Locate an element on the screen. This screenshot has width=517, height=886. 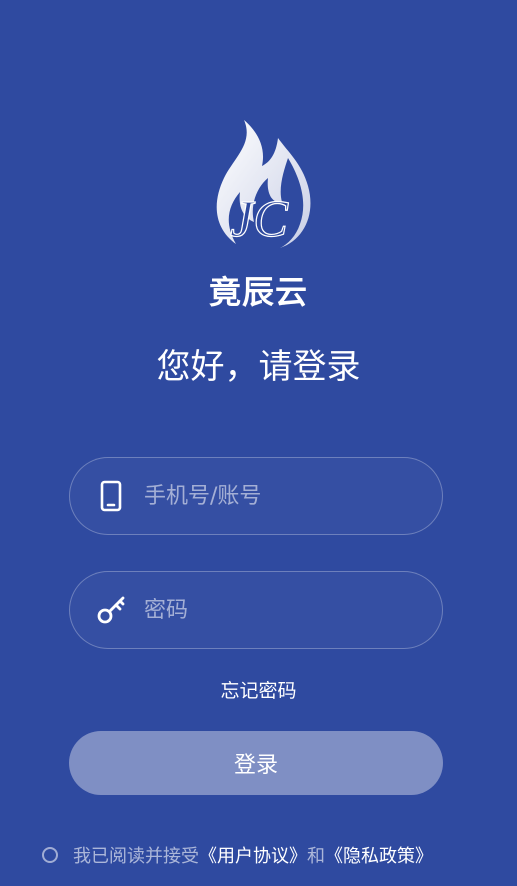
forgot-password-link: 忘记密码 is located at coordinates (258, 691).